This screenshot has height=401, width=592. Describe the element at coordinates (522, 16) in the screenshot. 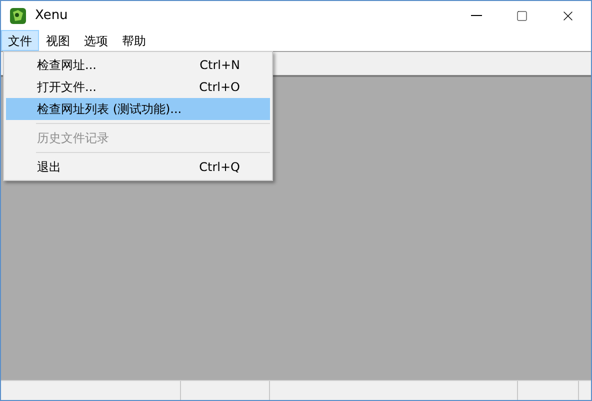

I see `maximize-icon` at that location.